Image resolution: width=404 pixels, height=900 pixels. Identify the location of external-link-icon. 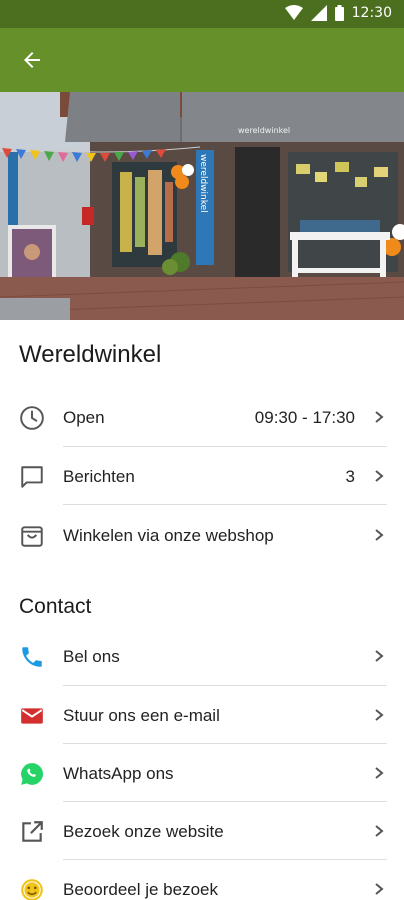
(32, 831).